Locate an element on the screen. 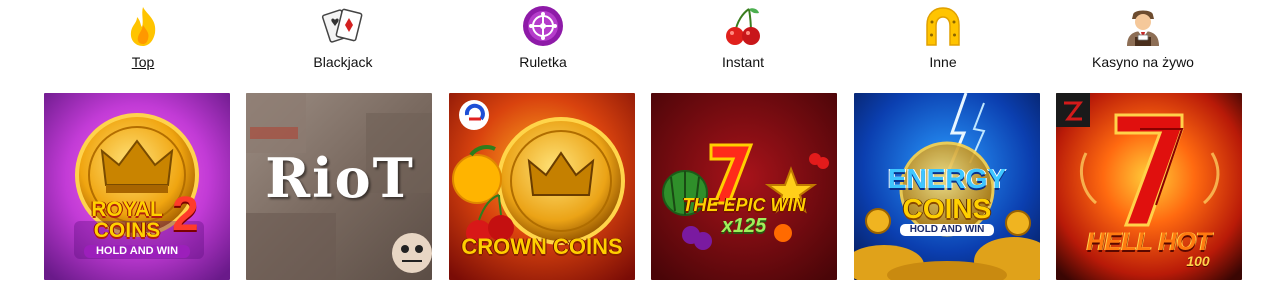 The width and height of the screenshot is (1270, 290). category-blackjack: Blackjack is located at coordinates (343, 39).